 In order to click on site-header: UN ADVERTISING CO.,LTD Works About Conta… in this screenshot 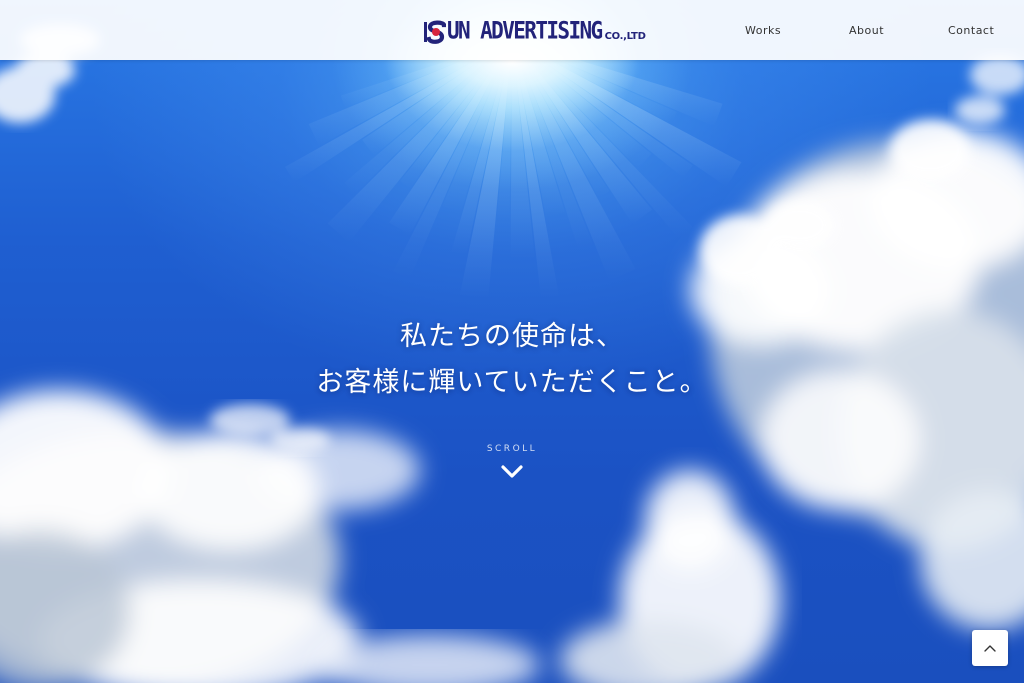, I will do `click(512, 30)`.